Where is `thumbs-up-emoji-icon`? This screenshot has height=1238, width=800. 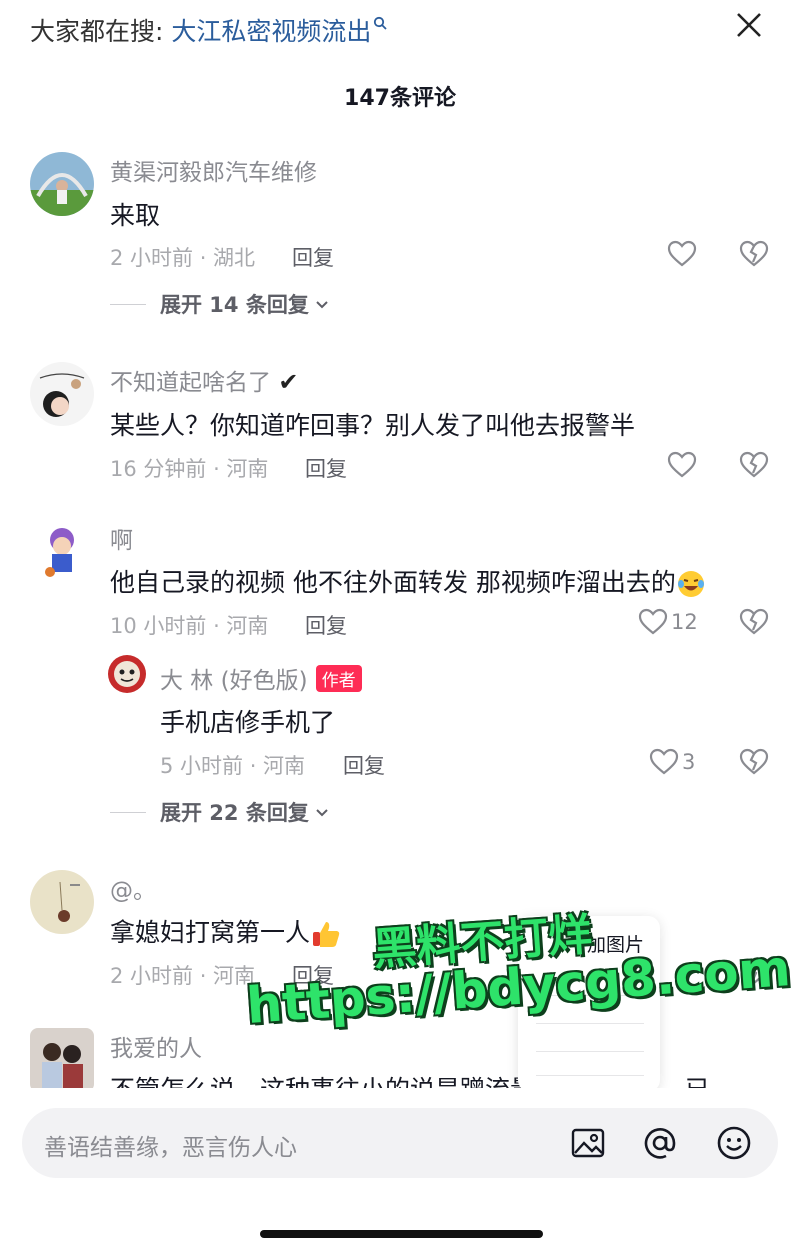
thumbs-up-emoji-icon is located at coordinates (326, 934).